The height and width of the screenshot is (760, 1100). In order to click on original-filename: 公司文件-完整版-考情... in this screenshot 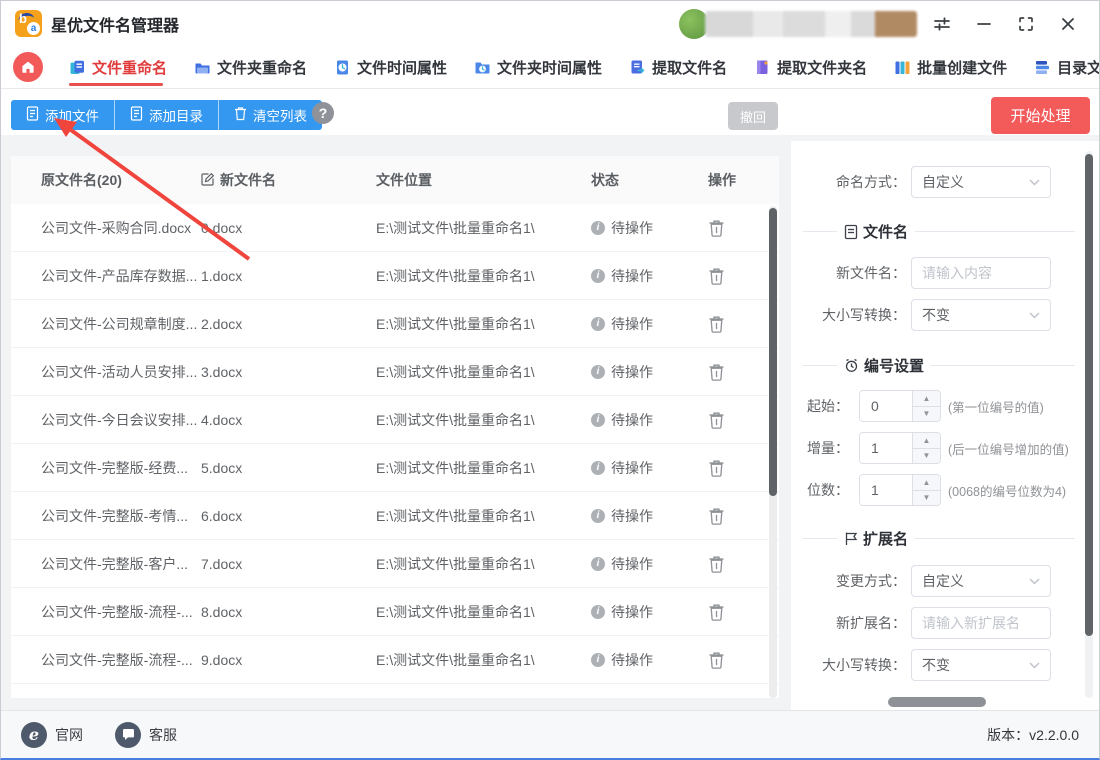, I will do `click(114, 515)`.